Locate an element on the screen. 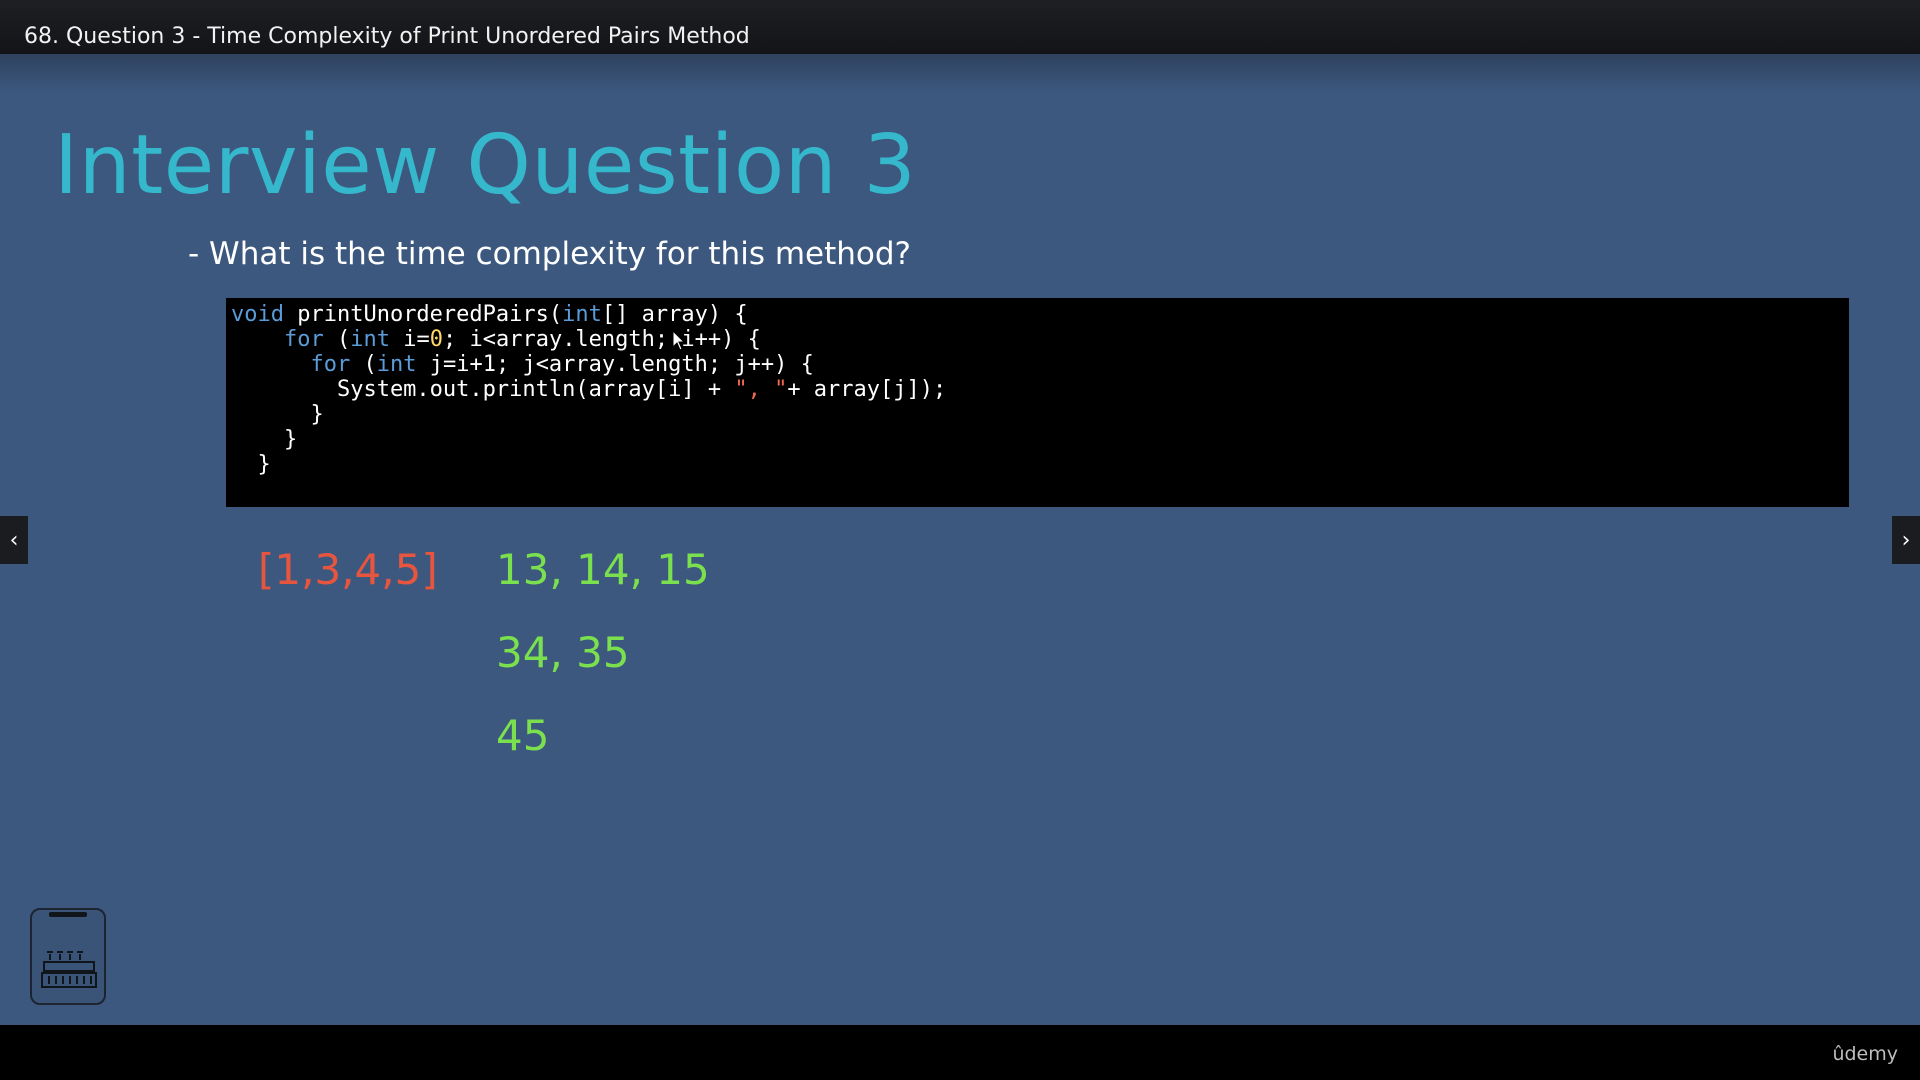 The image size is (1920, 1080). udemy-logo: ûdemy is located at coordinates (1865, 1054).